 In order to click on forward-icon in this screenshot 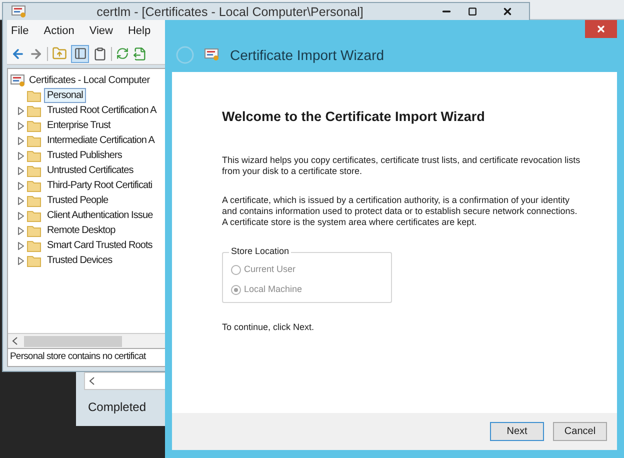, I will do `click(36, 53)`.